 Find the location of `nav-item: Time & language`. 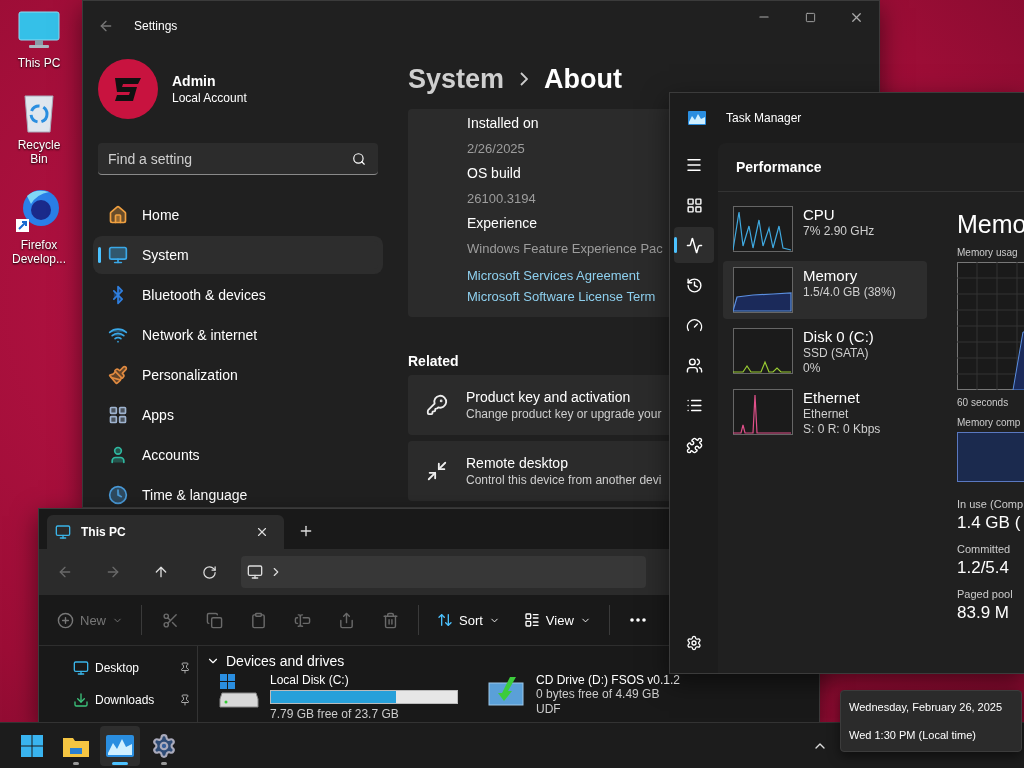

nav-item: Time & language is located at coordinates (238, 494).